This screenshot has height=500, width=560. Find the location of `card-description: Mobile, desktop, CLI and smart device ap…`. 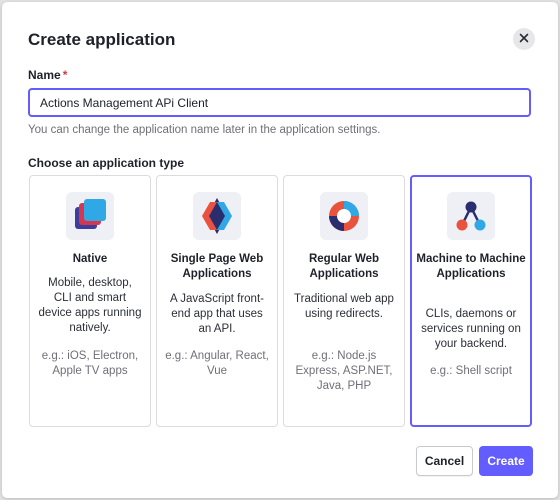

card-description: Mobile, desktop, CLI and smart device ap… is located at coordinates (90, 305).